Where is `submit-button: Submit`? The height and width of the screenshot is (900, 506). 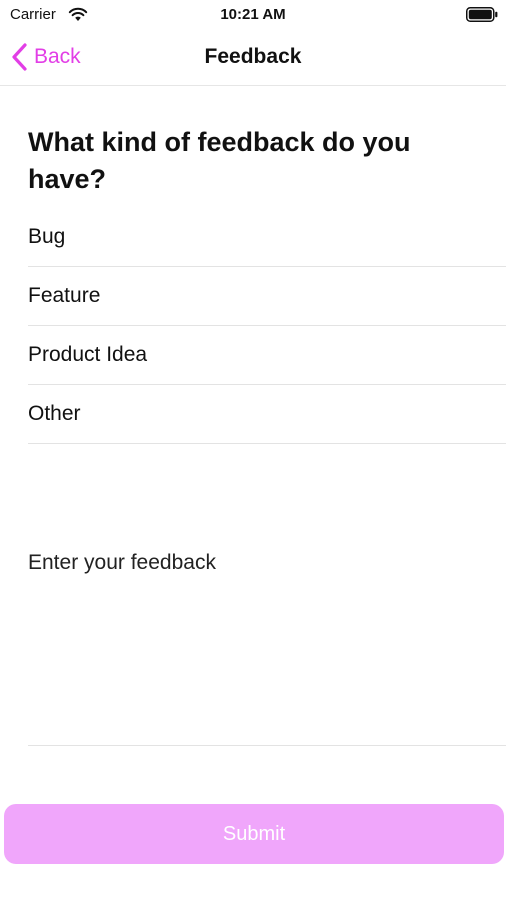 submit-button: Submit is located at coordinates (254, 834).